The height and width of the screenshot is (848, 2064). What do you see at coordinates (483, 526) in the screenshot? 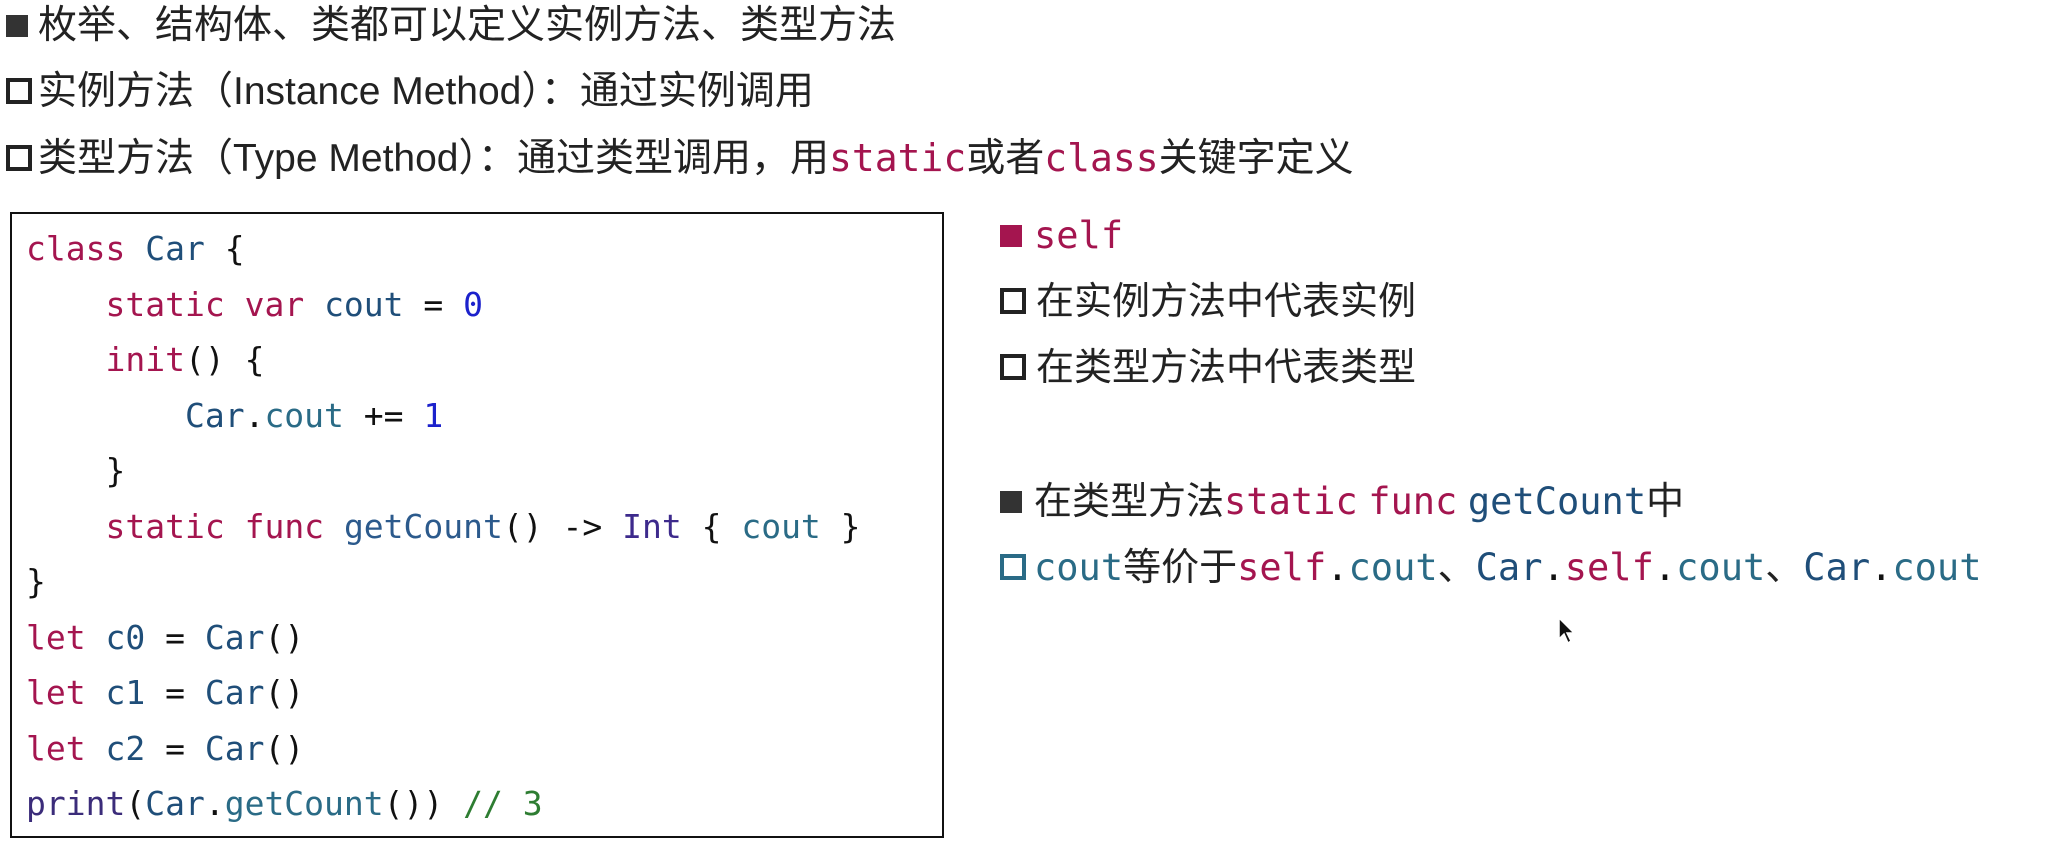
I see `code-line-6: static func getCount() -> Int { cout }` at bounding box center [483, 526].